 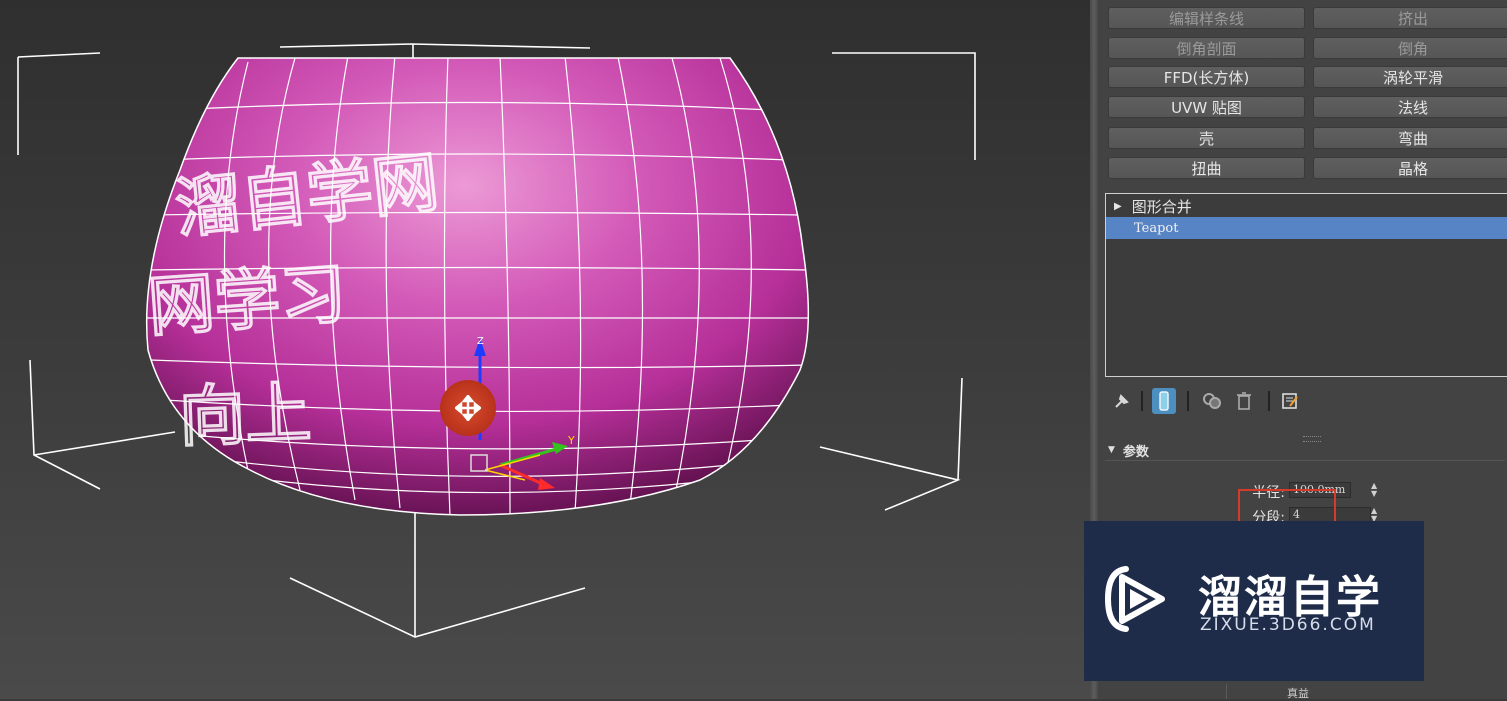 I want to click on modifier-button-ffd-box: FFD(长方体), so click(x=1206, y=77).